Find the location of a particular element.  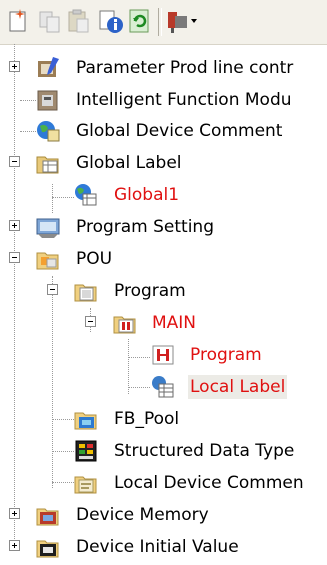

tree-item-main: MAIN is located at coordinates (163, 322).